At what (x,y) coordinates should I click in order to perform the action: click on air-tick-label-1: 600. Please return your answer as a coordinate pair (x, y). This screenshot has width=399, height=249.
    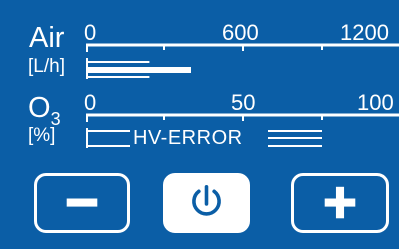
    Looking at the image, I should click on (240, 32).